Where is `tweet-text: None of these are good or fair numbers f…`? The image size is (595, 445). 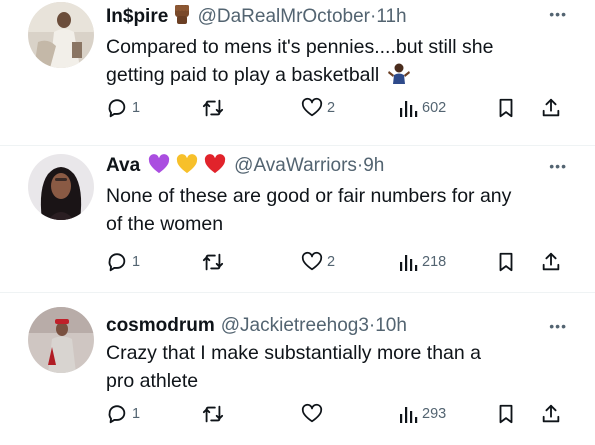 tweet-text: None of these are good or fair numbers f… is located at coordinates (341, 210).